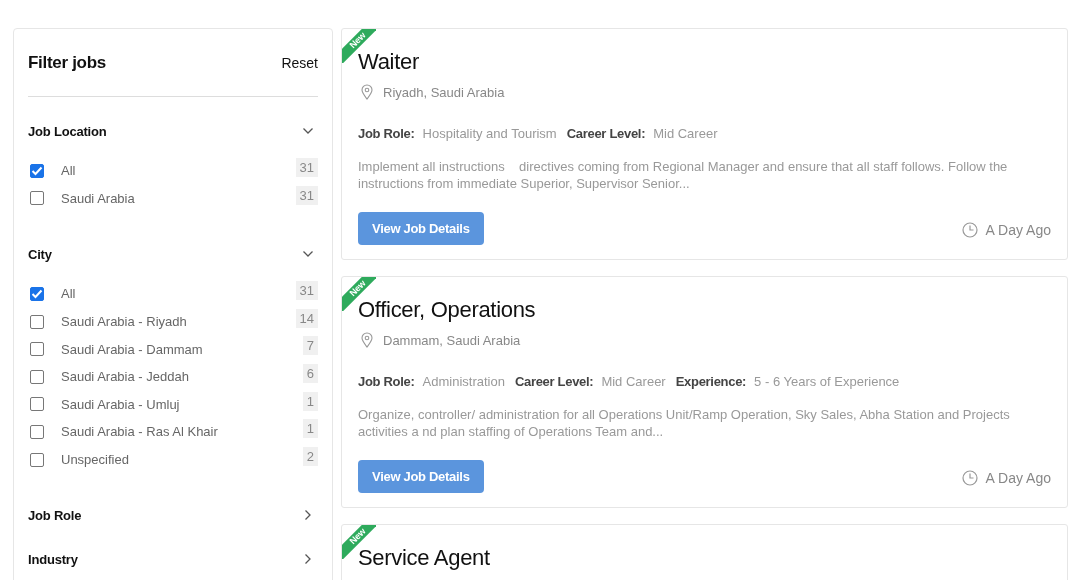  I want to click on option-label: Saudi Arabia - Jeddah, so click(125, 377).